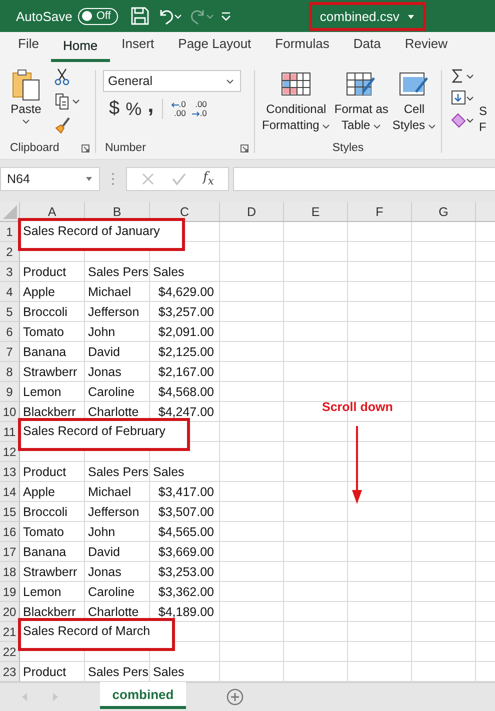 The width and height of the screenshot is (495, 711). Describe the element at coordinates (235, 697) in the screenshot. I see `add-sheet-icon` at that location.